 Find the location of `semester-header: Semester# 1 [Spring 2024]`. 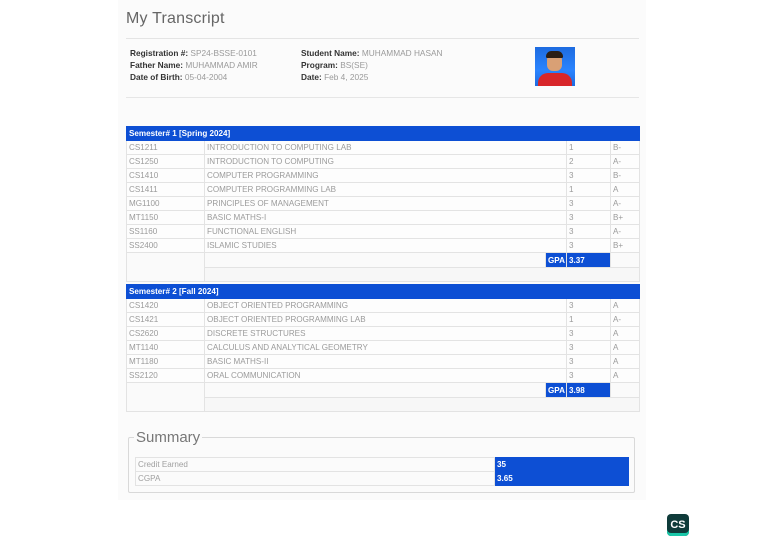

semester-header: Semester# 1 [Spring 2024] is located at coordinates (383, 133).